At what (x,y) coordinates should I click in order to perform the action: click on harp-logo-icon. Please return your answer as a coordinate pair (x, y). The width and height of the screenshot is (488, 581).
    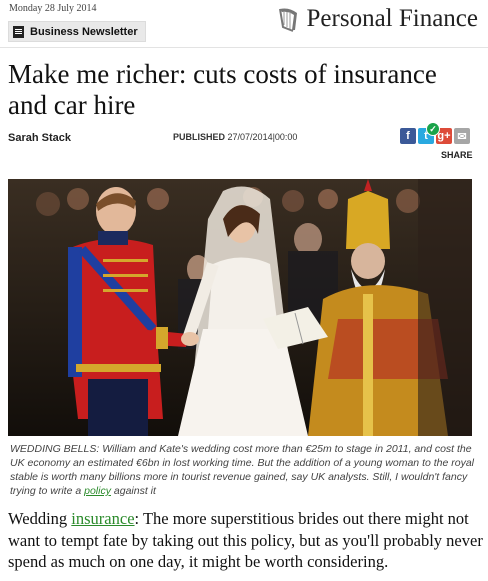
    Looking at the image, I should click on (287, 20).